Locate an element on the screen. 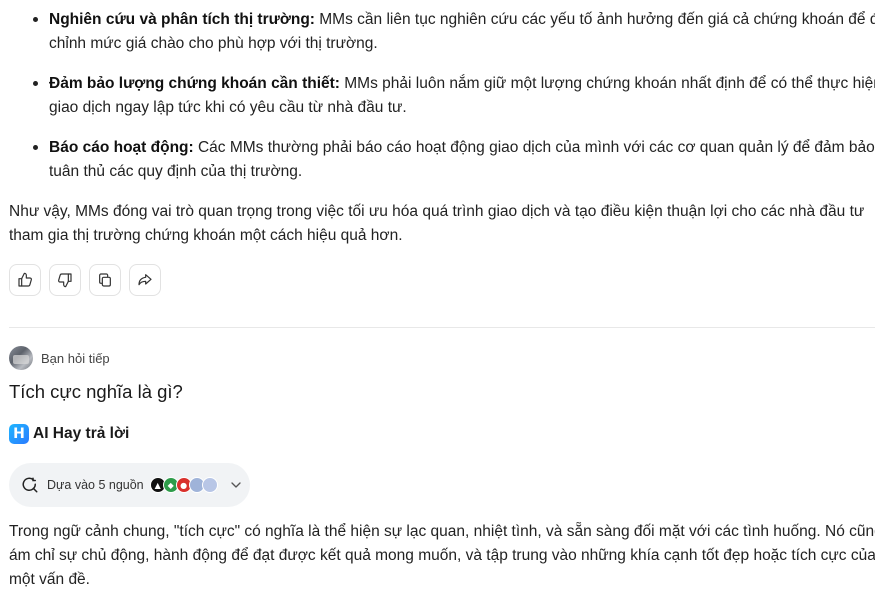  sources-toggle: Dựa vào 5 nguồn ▲ ◆ ● is located at coordinates (129, 485).